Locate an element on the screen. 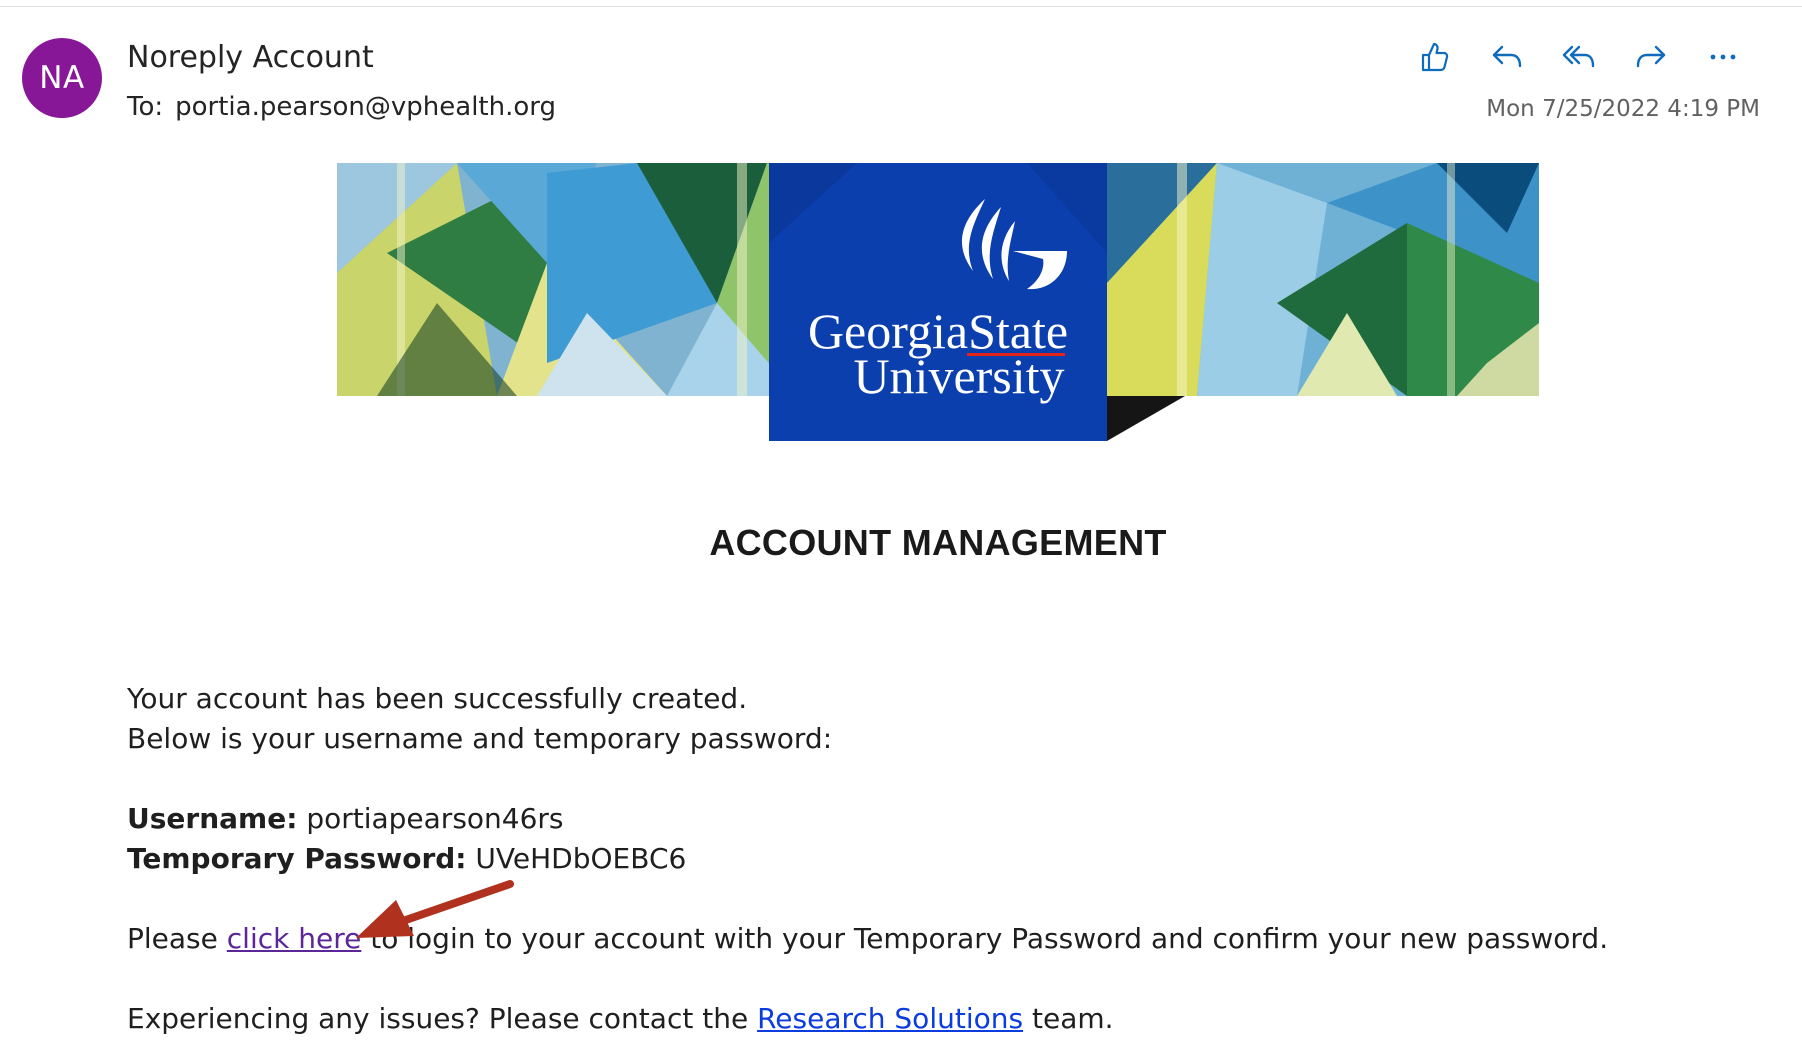  to-label: To: is located at coordinates (145, 107).